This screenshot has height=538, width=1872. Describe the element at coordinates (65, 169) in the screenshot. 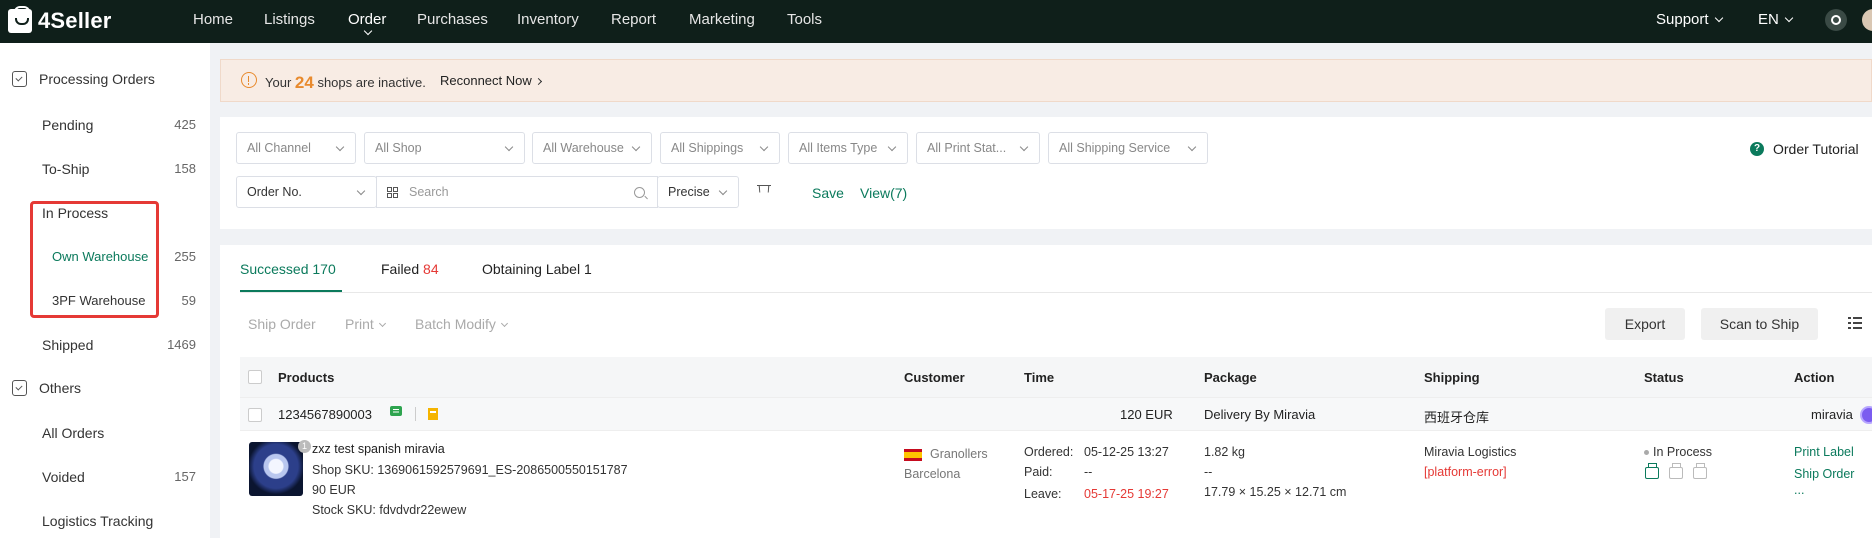

I see `sidebar-item-to-ship: To-Ship` at that location.